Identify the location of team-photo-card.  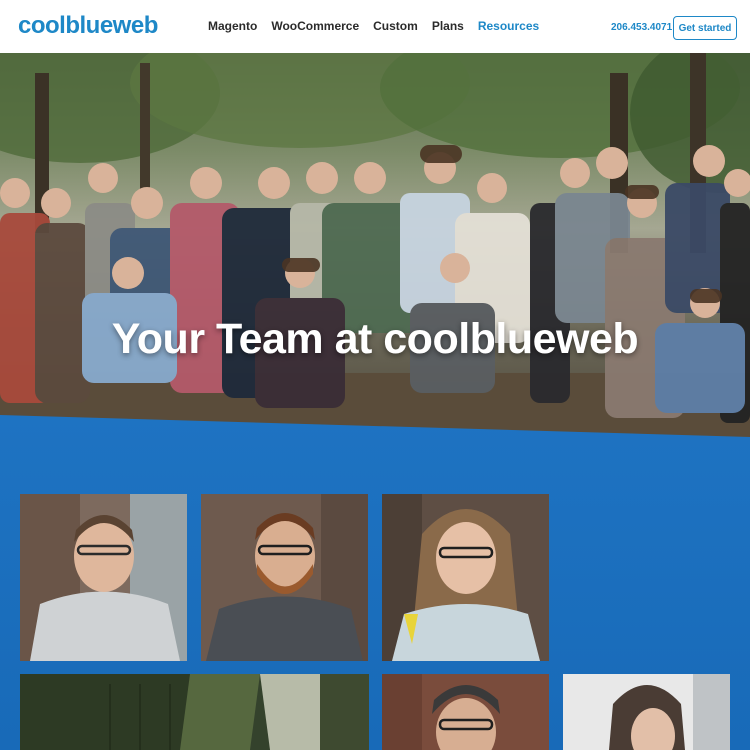
(194, 712).